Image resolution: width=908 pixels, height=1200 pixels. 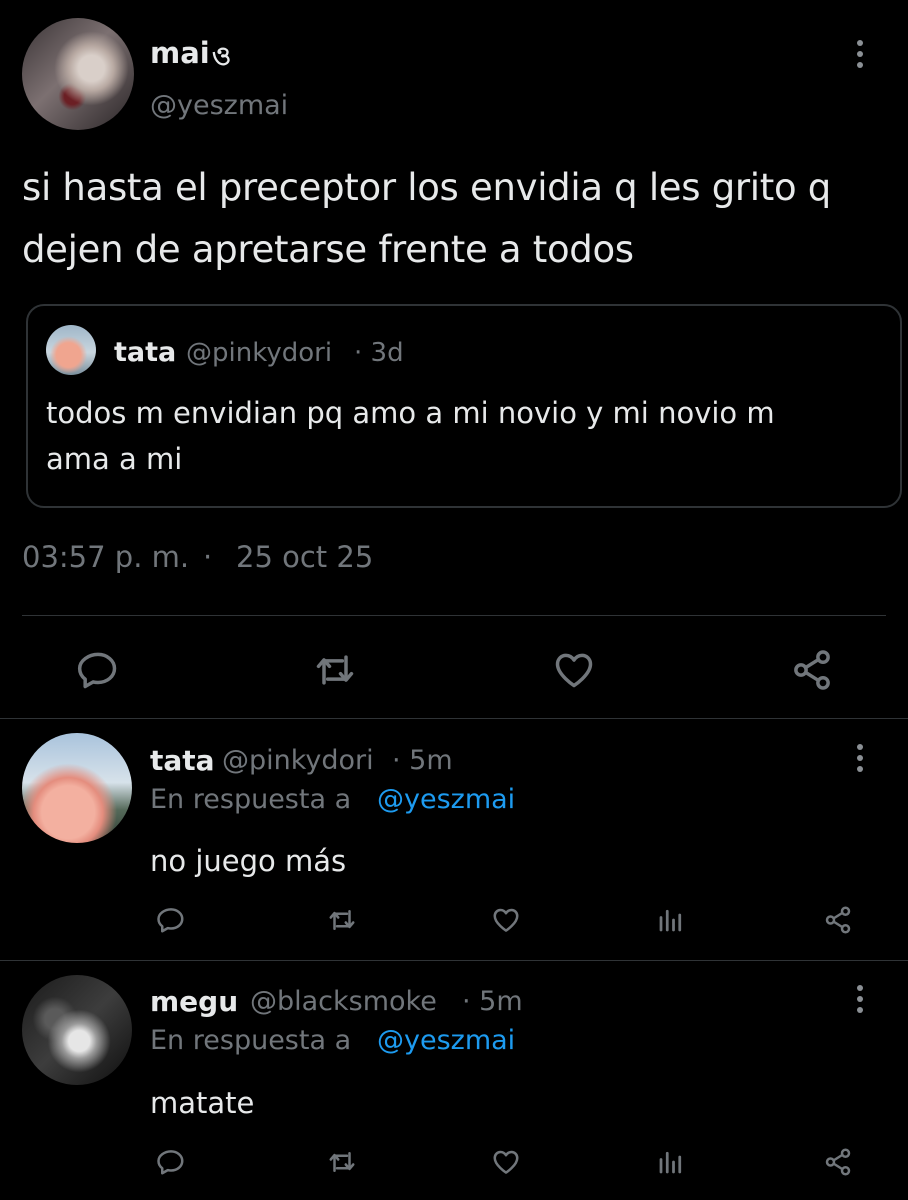 I want to click on reply-author-handle: @pinkydori, so click(x=298, y=760).